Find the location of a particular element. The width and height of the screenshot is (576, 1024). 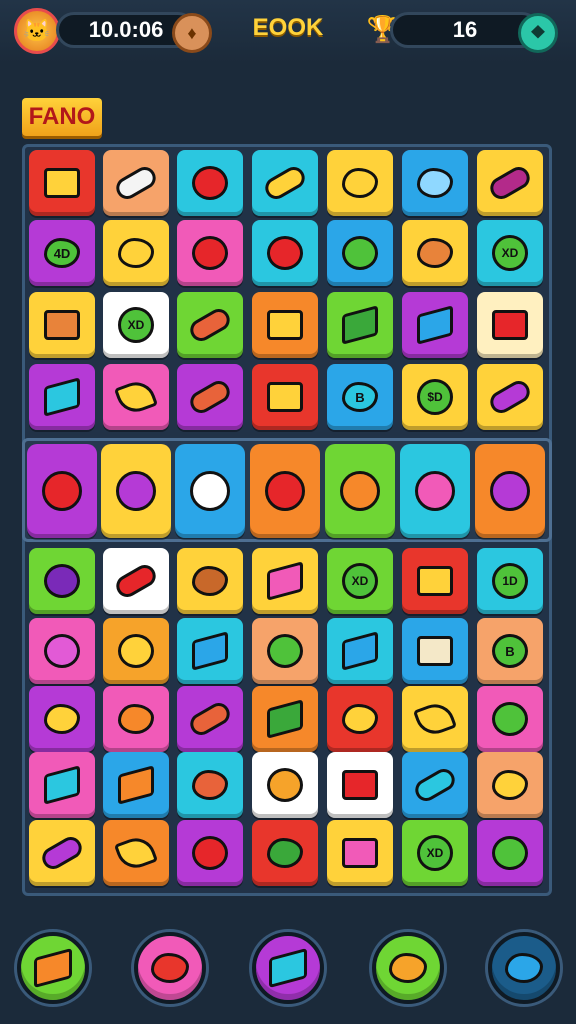

tomato-icon is located at coordinates (210, 853).